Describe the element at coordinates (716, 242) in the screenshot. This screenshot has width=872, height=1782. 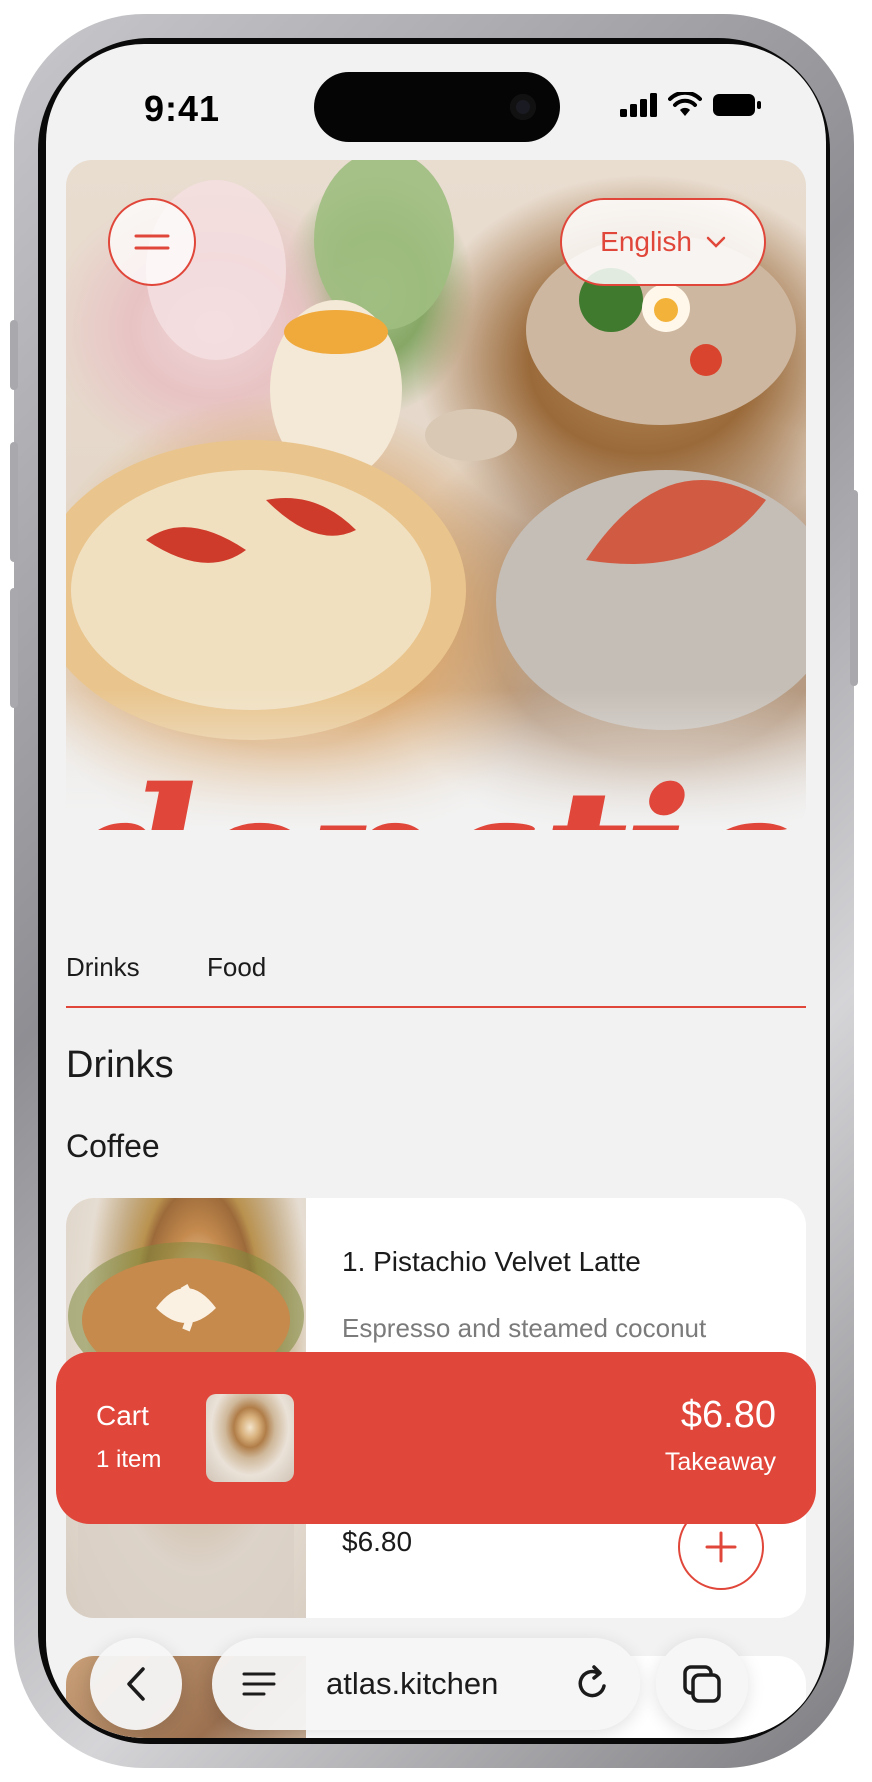
I see `chevron-down-icon` at that location.